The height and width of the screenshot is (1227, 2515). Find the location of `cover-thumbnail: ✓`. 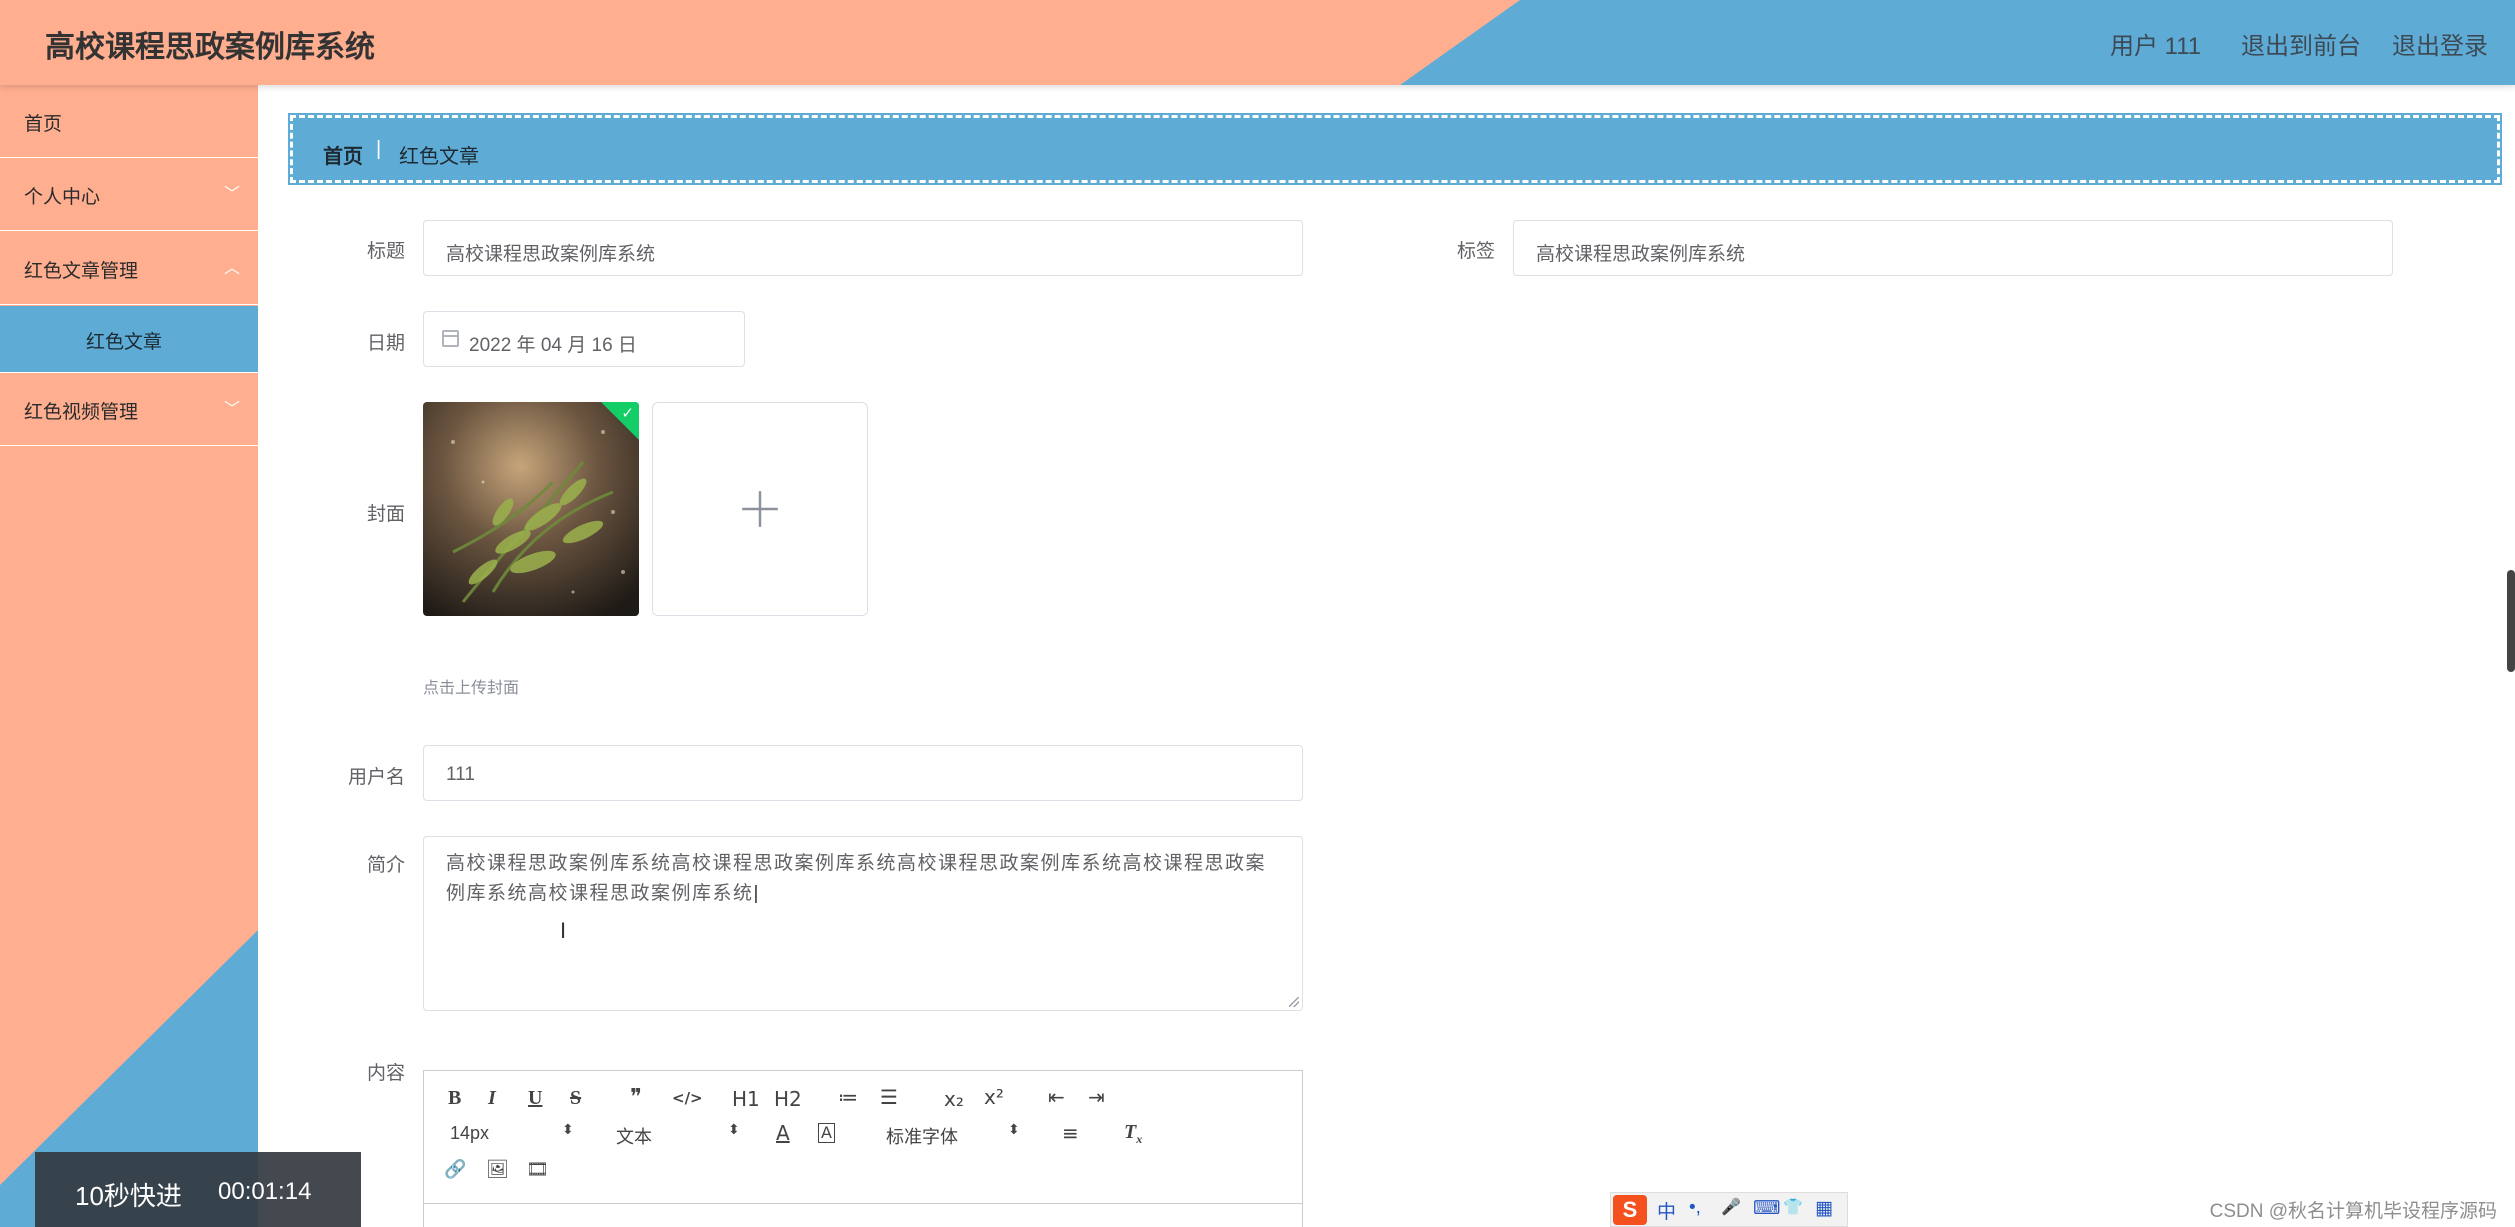

cover-thumbnail: ✓ is located at coordinates (531, 509).